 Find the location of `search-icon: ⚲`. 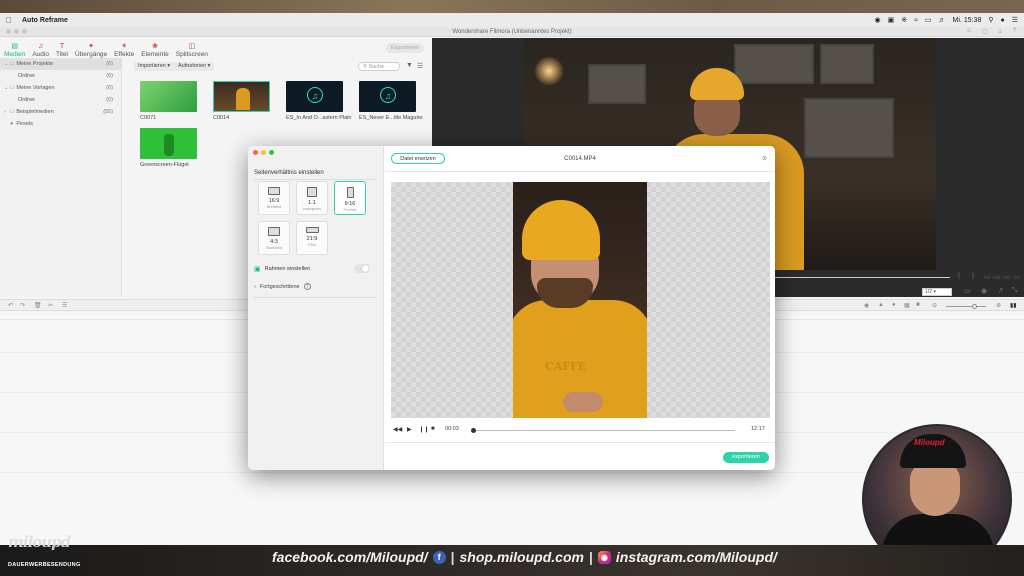

search-icon: ⚲ is located at coordinates (990, 20).